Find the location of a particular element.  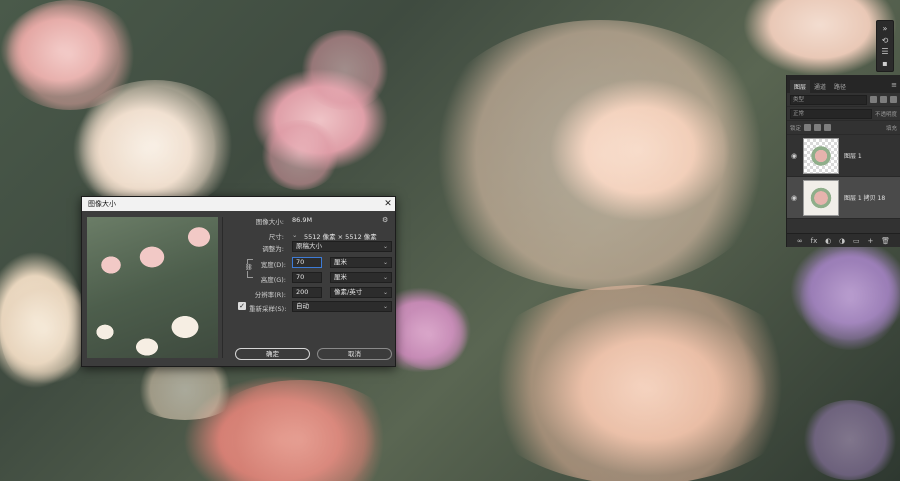

resolution-unit-select: 像素/英寸 ⌄ is located at coordinates (361, 292).